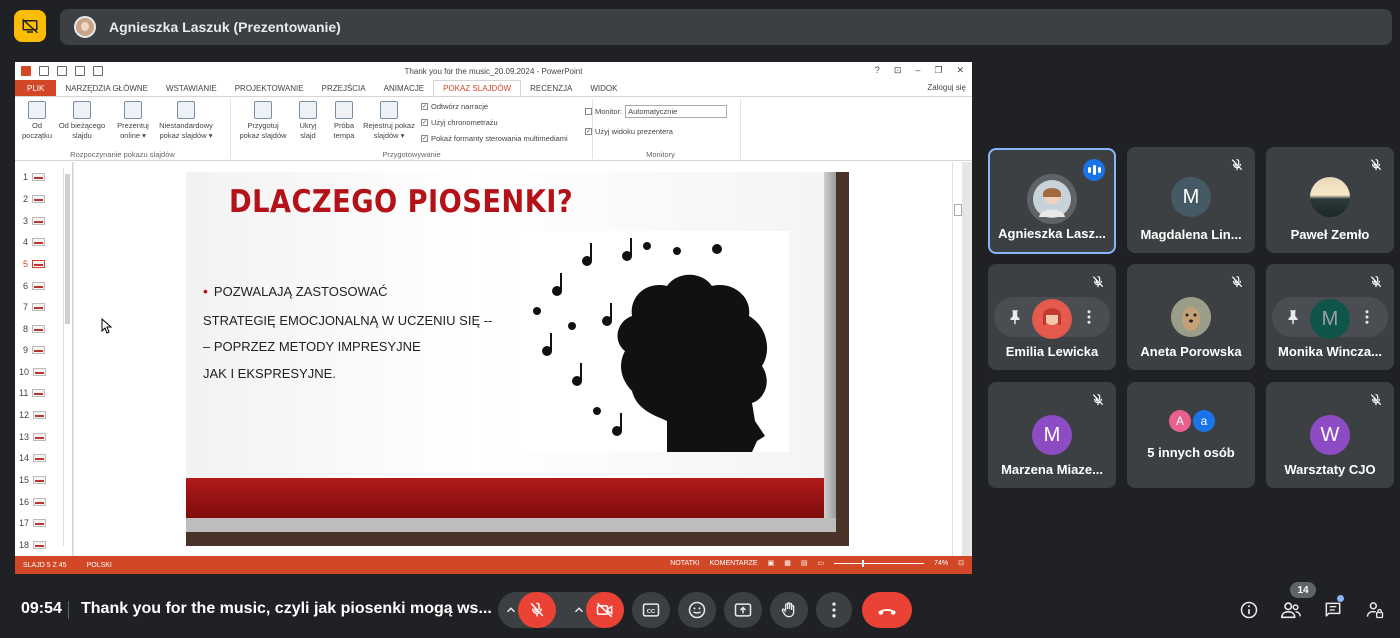 The height and width of the screenshot is (638, 1400). What do you see at coordinates (804, 563) in the screenshot?
I see `reading-view-icon: ▤` at bounding box center [804, 563].